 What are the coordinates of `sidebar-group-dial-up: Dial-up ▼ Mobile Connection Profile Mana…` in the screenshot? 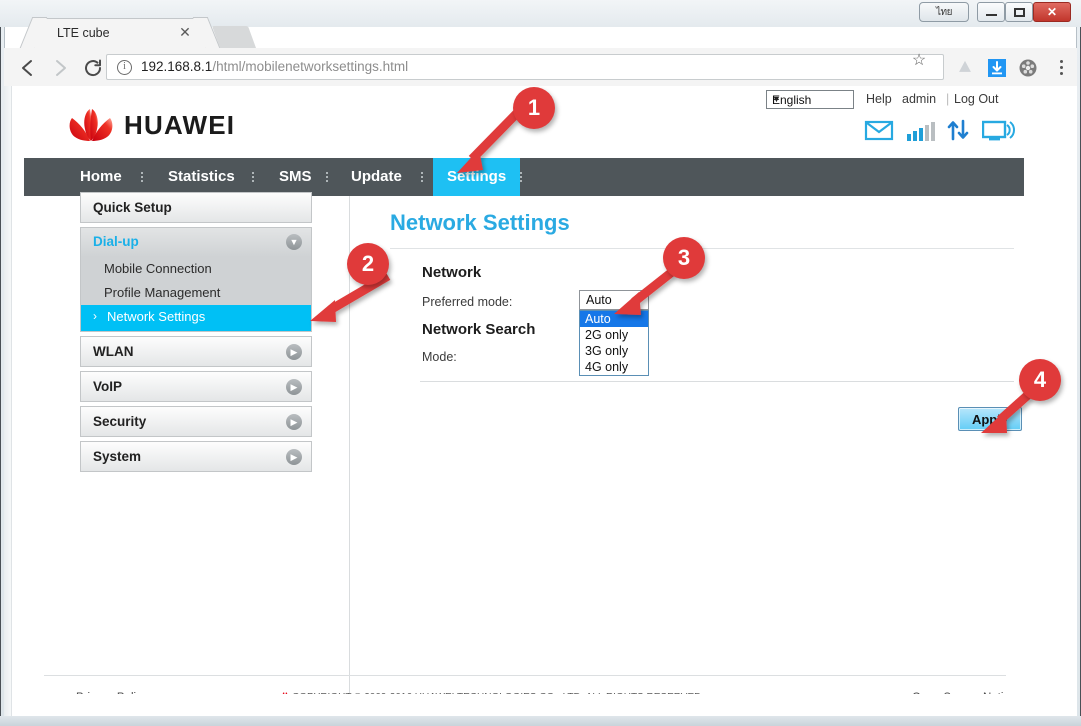 It's located at (196, 279).